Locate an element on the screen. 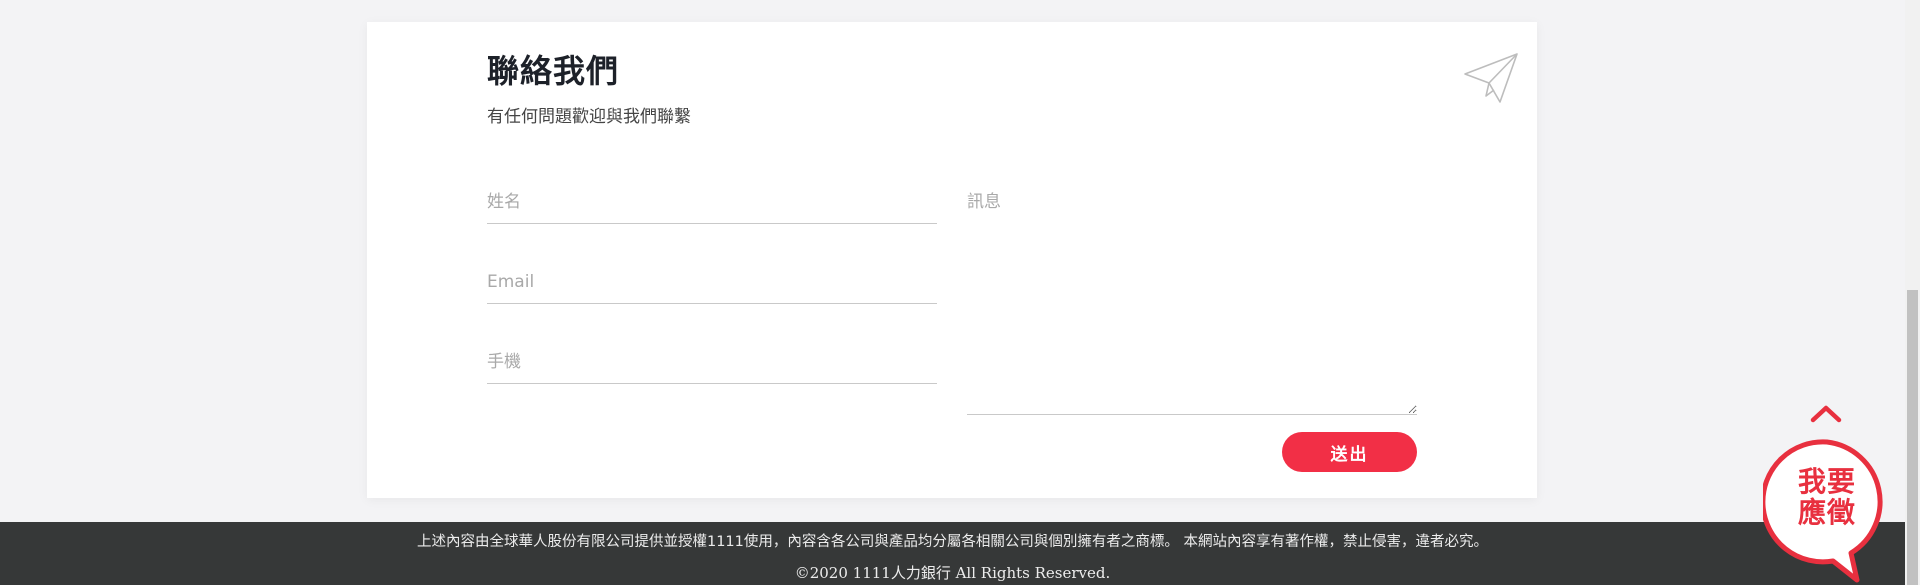  footer-copyright: ©2020 1111人力銀行 All Rights Reserved. is located at coordinates (952, 573).